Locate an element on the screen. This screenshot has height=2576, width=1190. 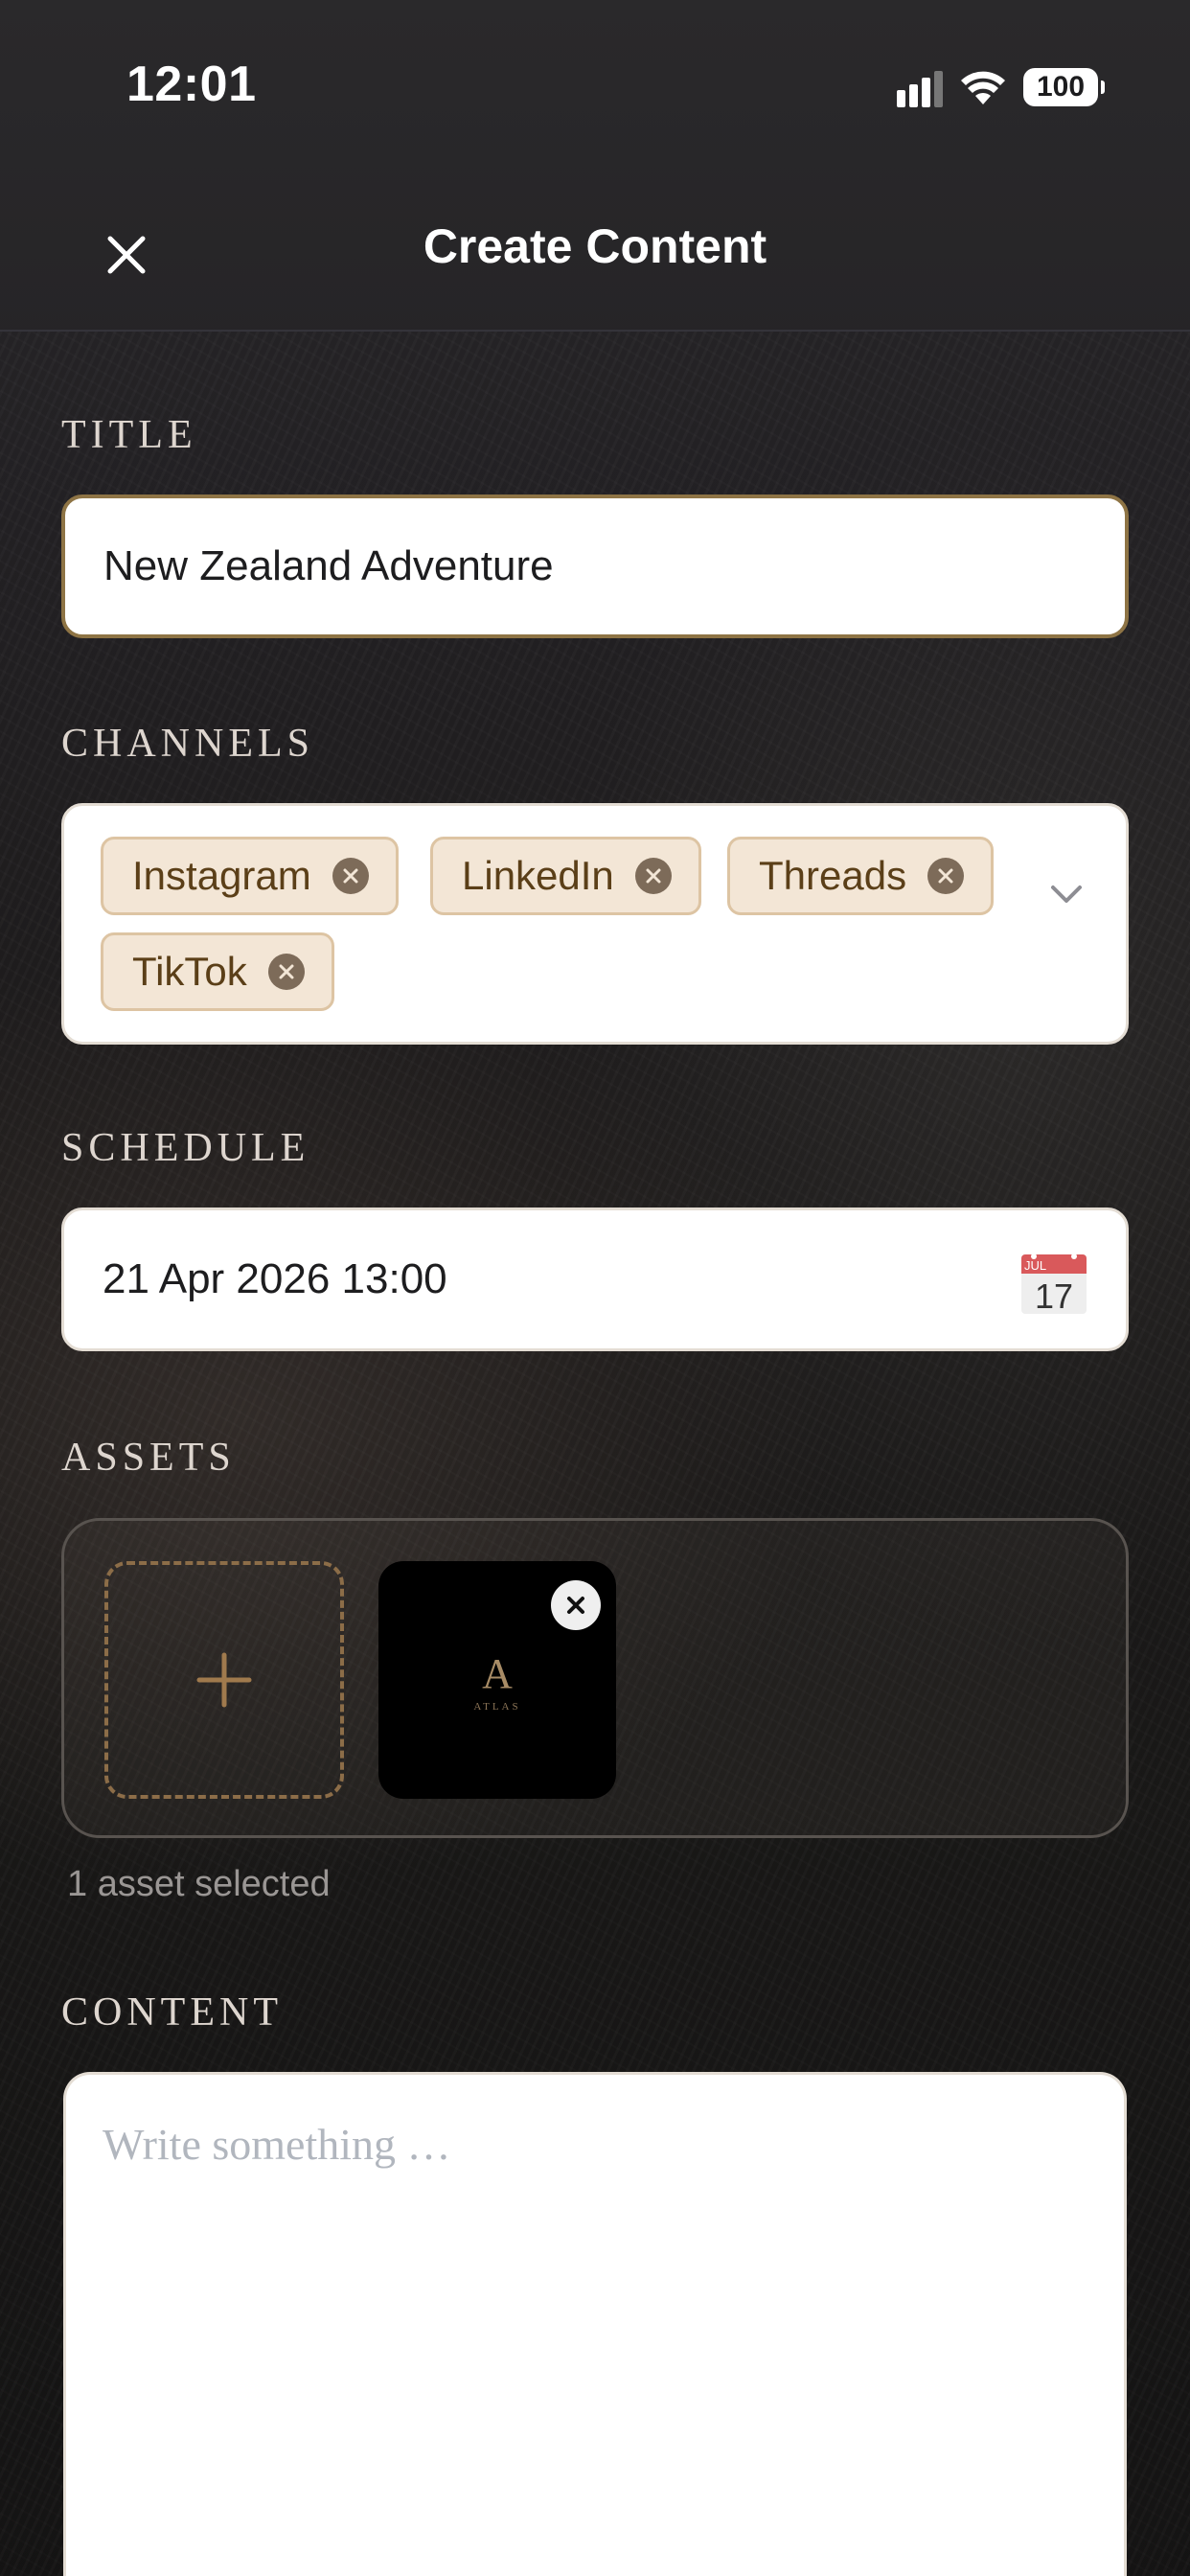
plus-icon is located at coordinates (224, 1680).